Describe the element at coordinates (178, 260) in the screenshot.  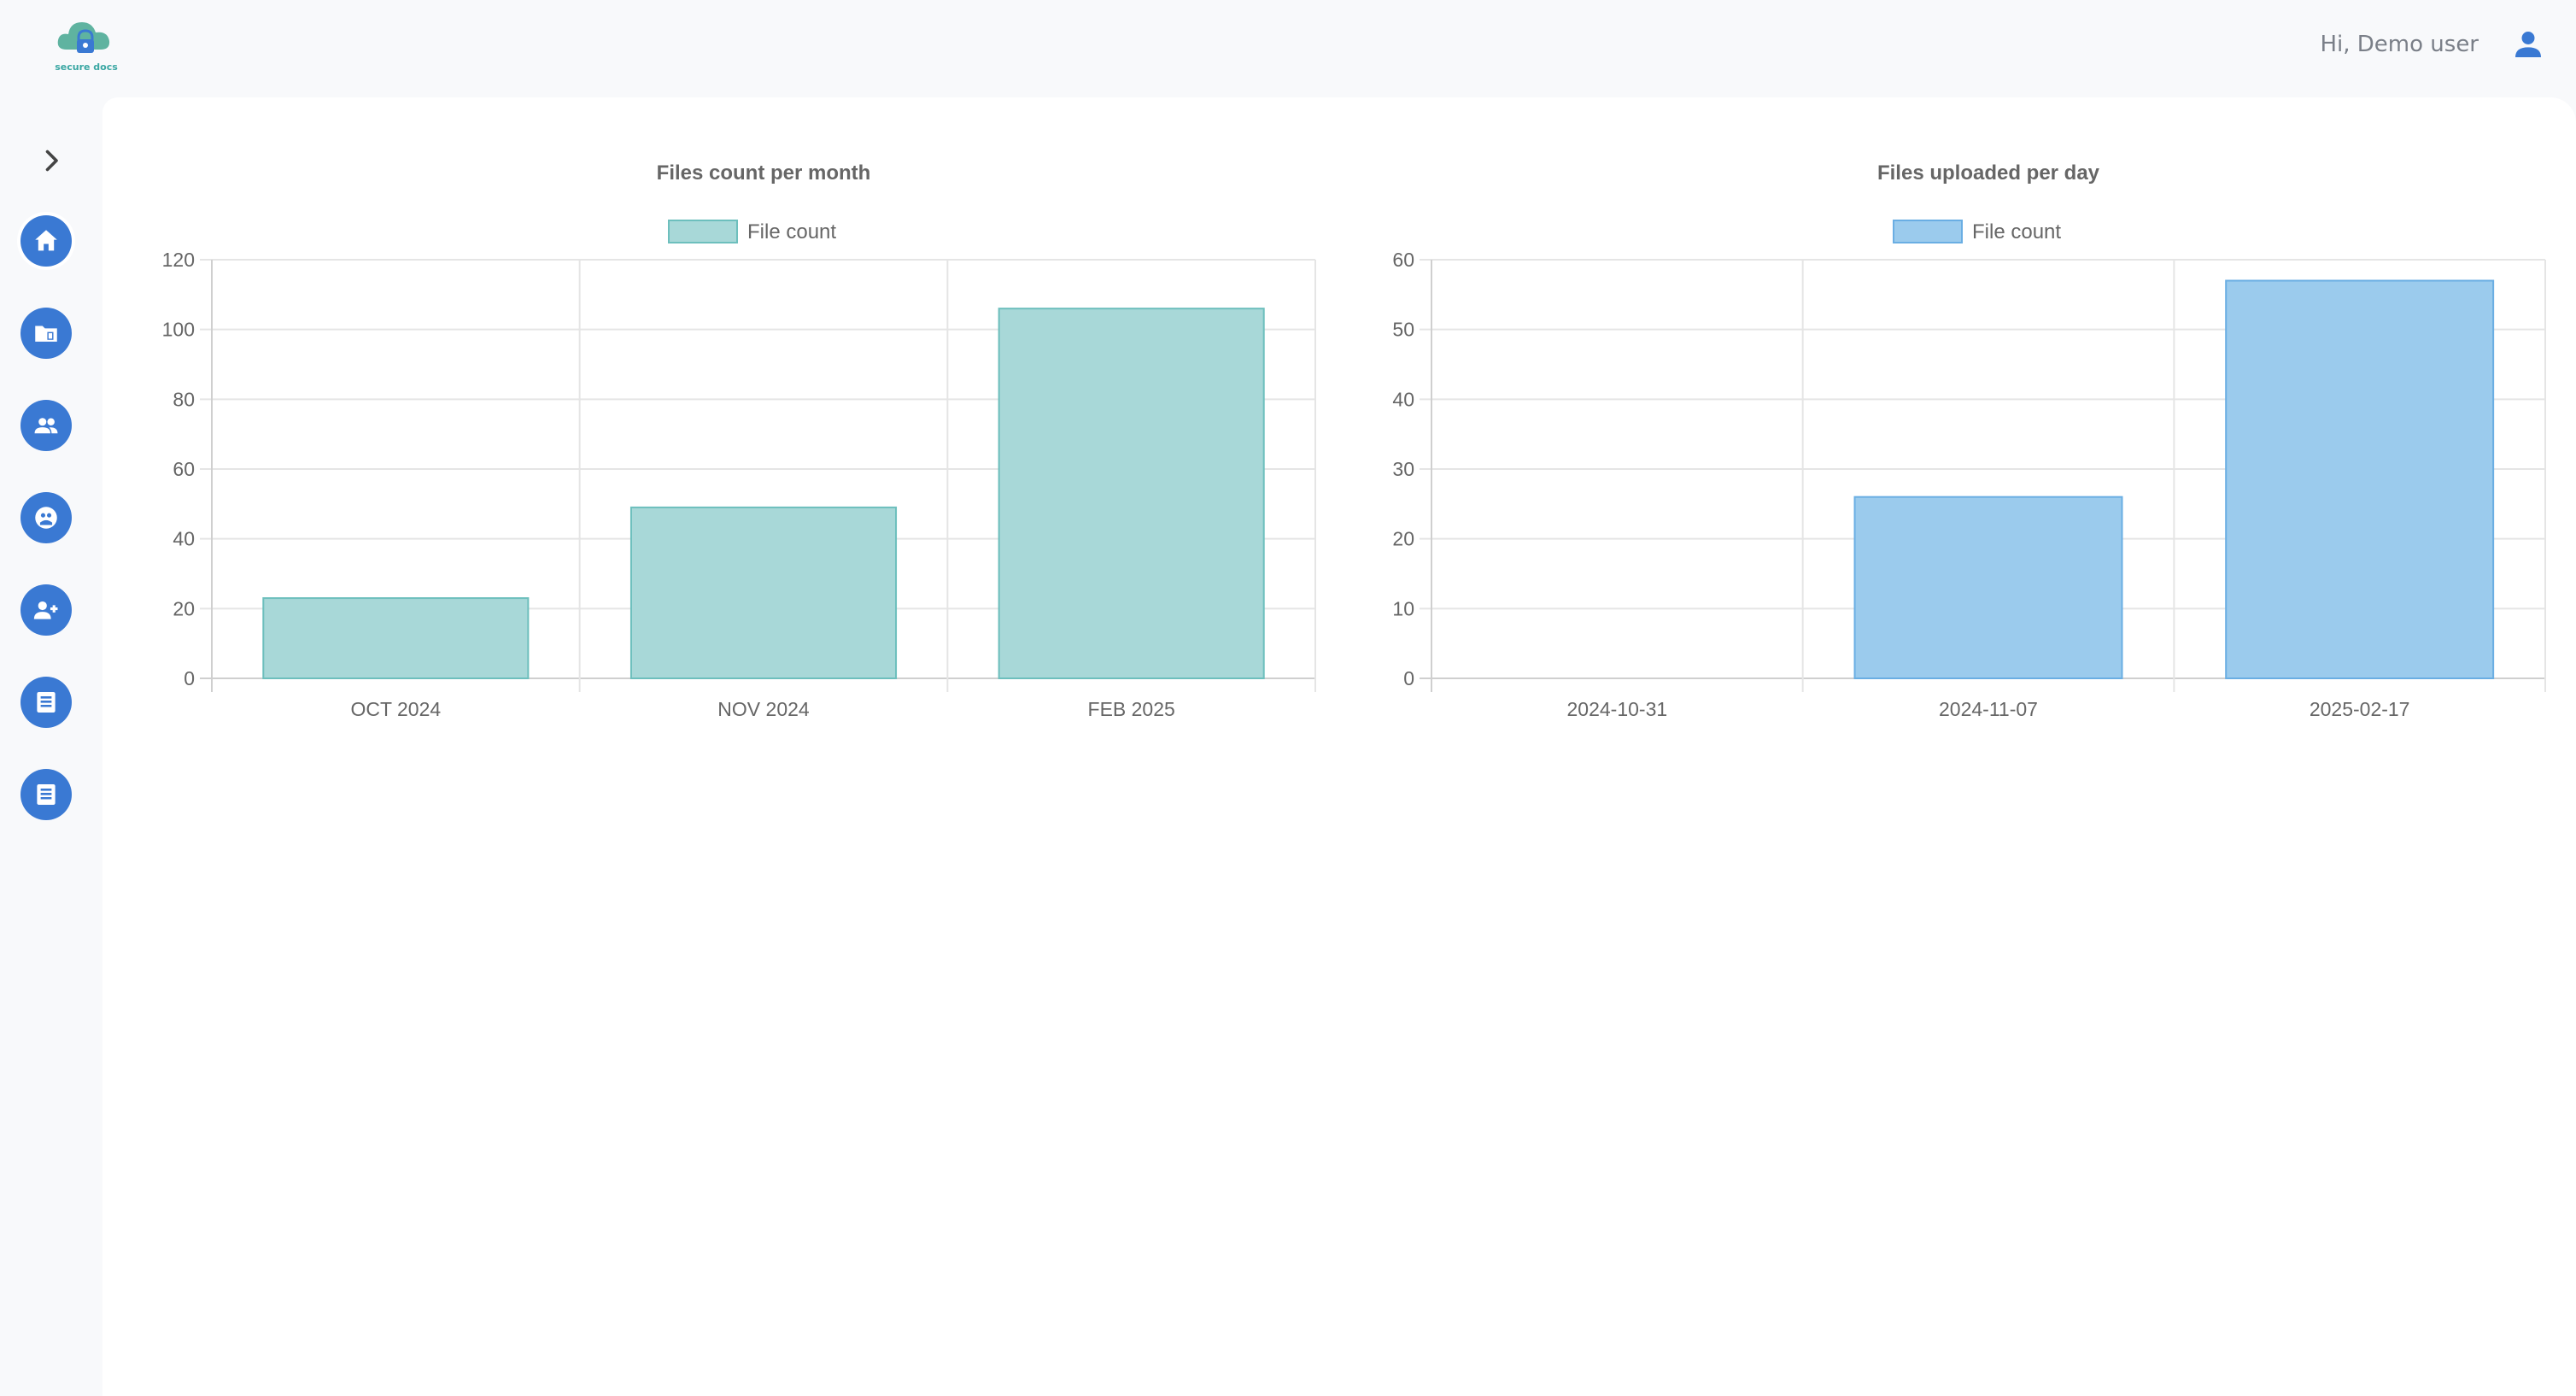
I see `y-tick-label: 120` at that location.